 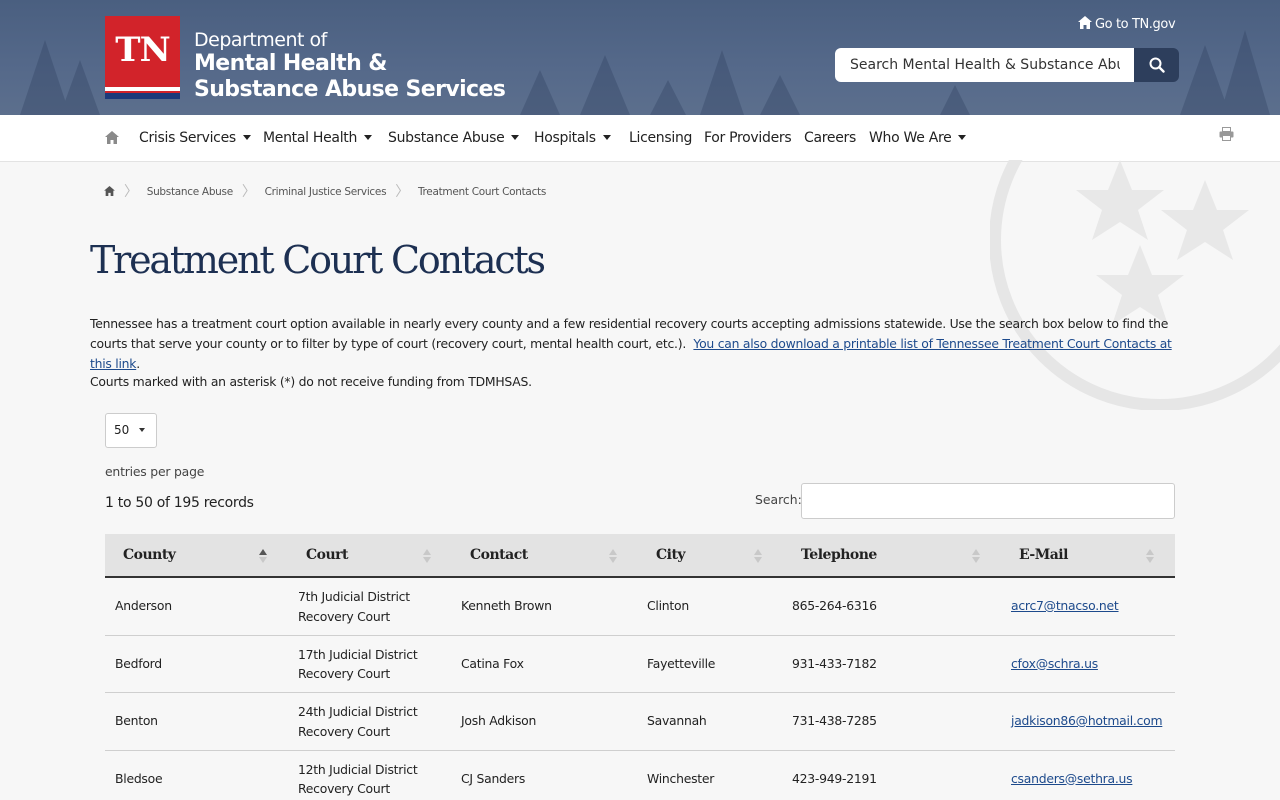 I want to click on column-header-county: County, so click(x=149, y=555).